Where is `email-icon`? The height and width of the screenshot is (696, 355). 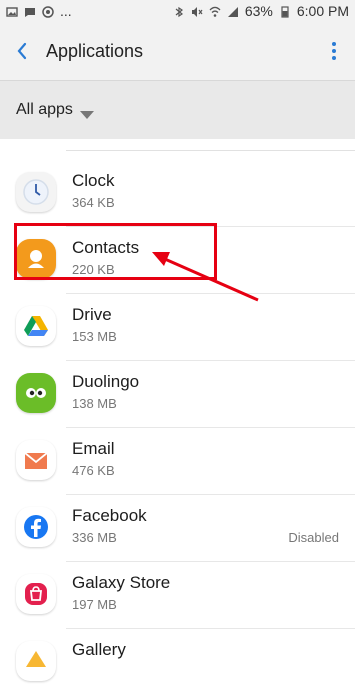 email-icon is located at coordinates (36, 460).